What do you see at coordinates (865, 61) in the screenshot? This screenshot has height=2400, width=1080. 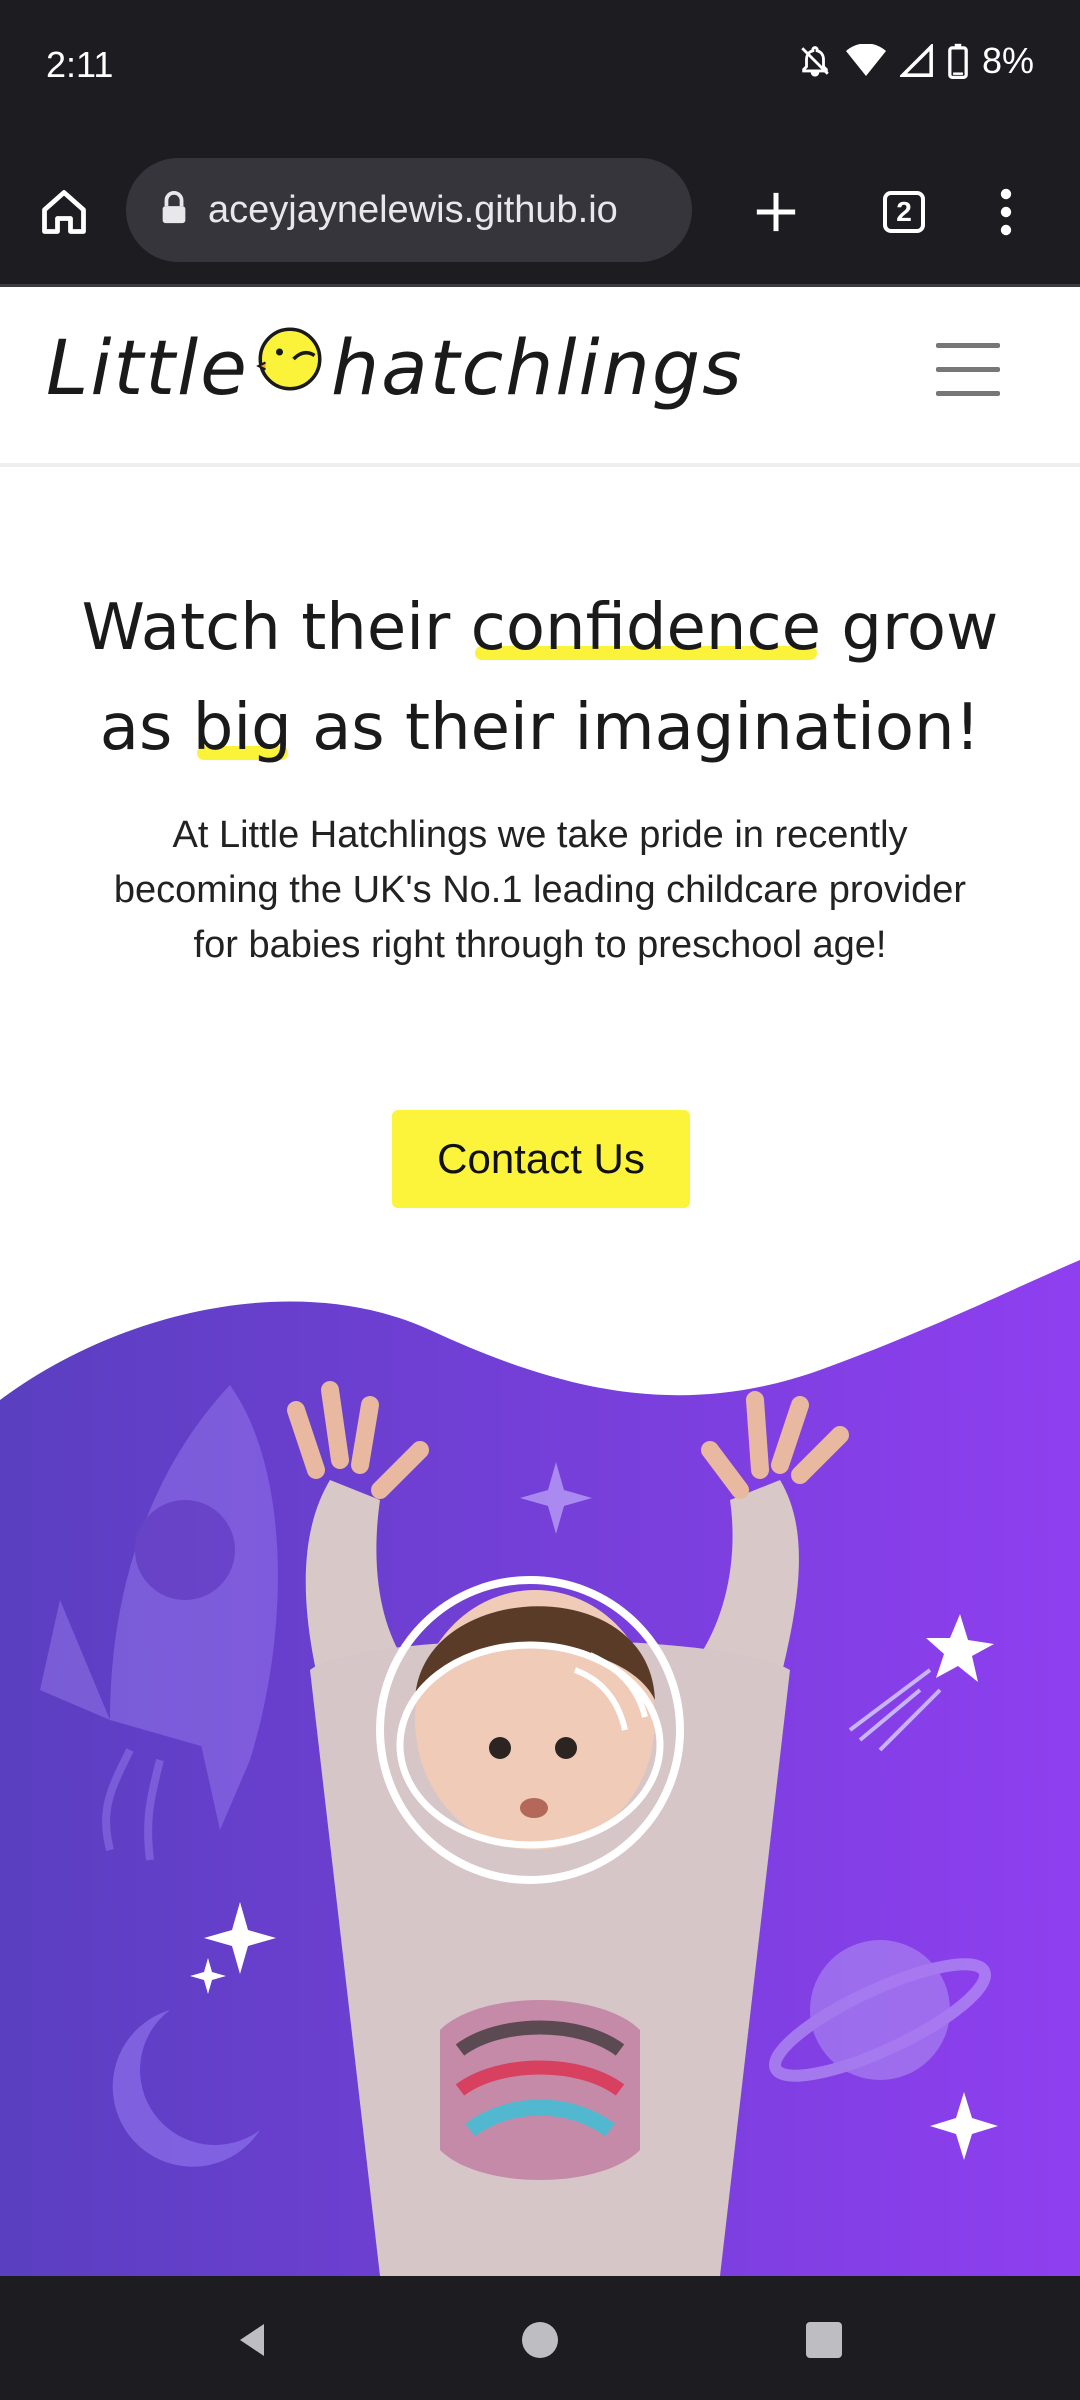 I see `wifi-icon` at bounding box center [865, 61].